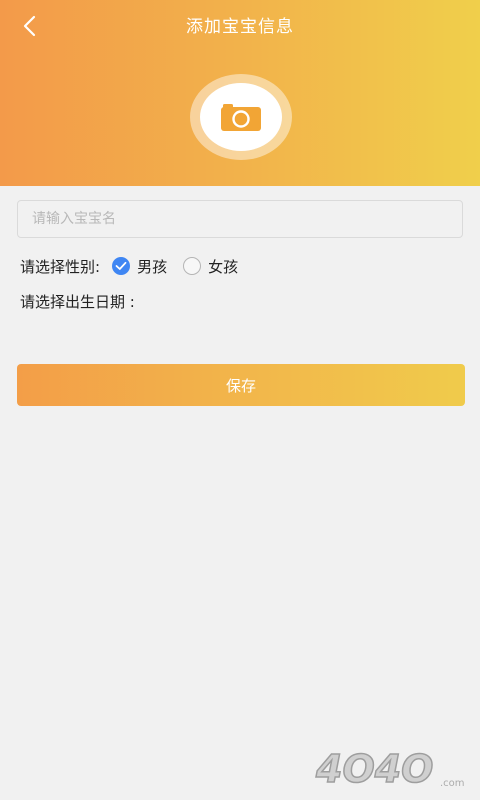 This screenshot has width=480, height=800. What do you see at coordinates (121, 266) in the screenshot?
I see `radio-checked-icon` at bounding box center [121, 266].